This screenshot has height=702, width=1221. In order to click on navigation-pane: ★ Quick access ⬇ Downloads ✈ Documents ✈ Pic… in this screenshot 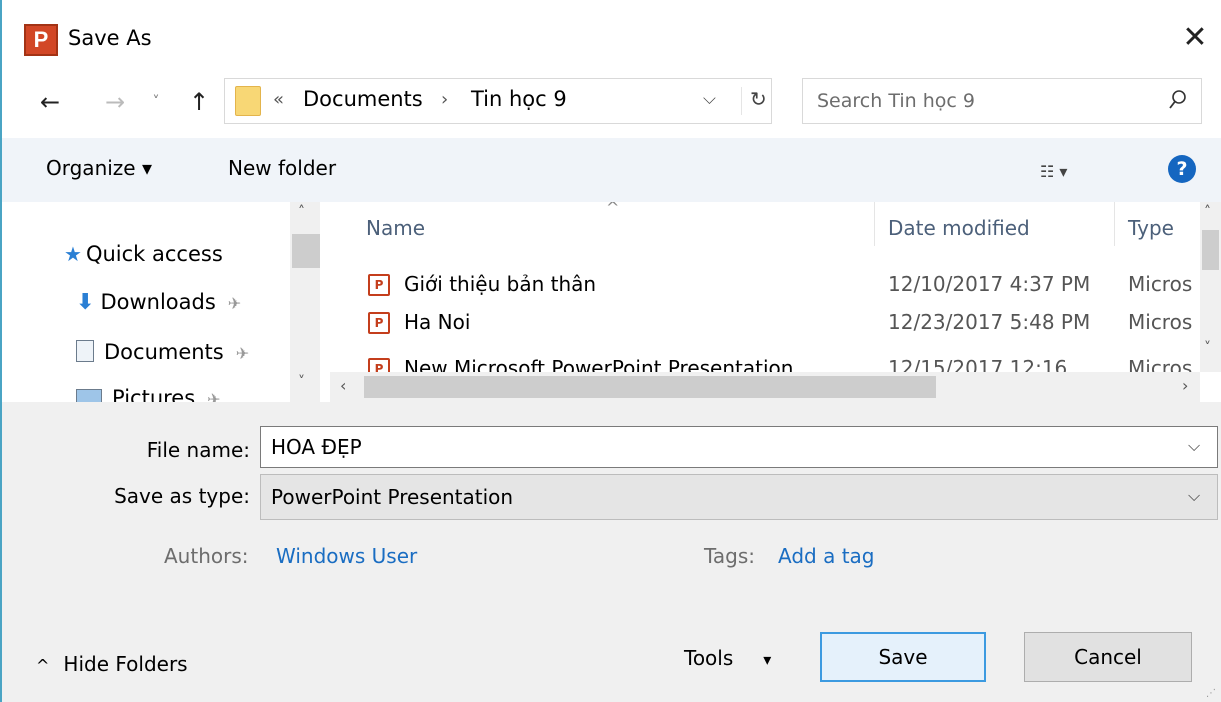, I will do `click(162, 302)`.